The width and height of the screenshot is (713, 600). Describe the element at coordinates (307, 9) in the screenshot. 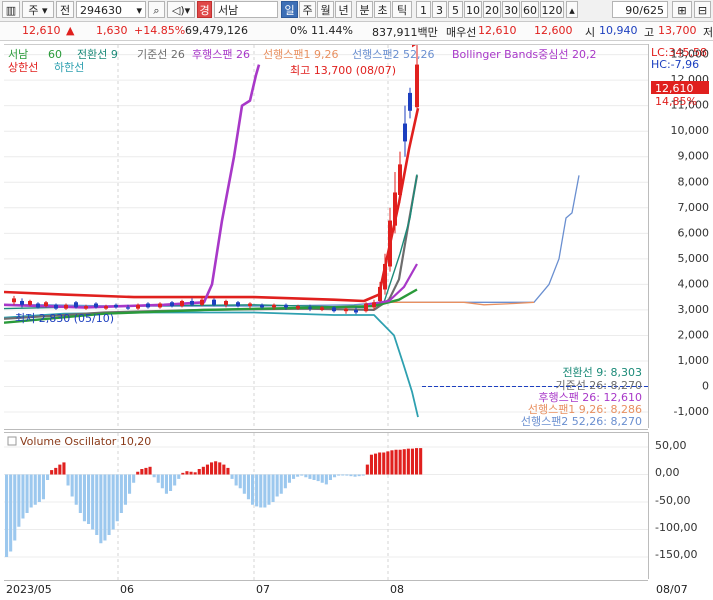

I see `period-week: 주` at that location.